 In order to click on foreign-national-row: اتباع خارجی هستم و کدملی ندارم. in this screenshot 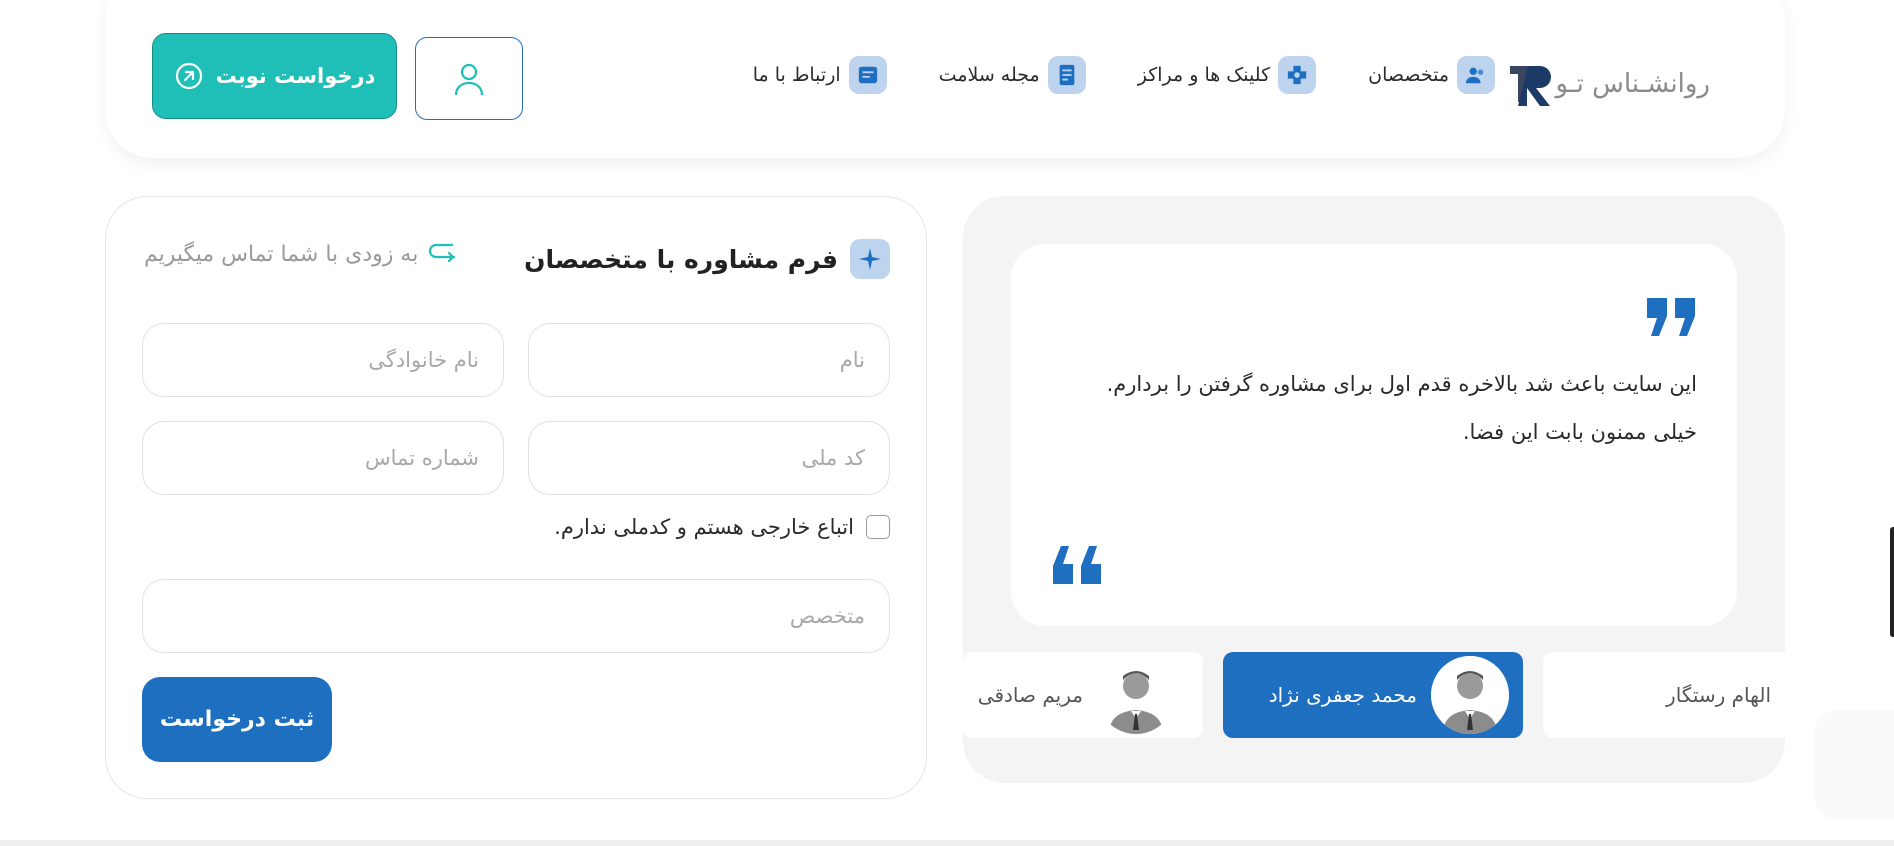, I will do `click(722, 527)`.